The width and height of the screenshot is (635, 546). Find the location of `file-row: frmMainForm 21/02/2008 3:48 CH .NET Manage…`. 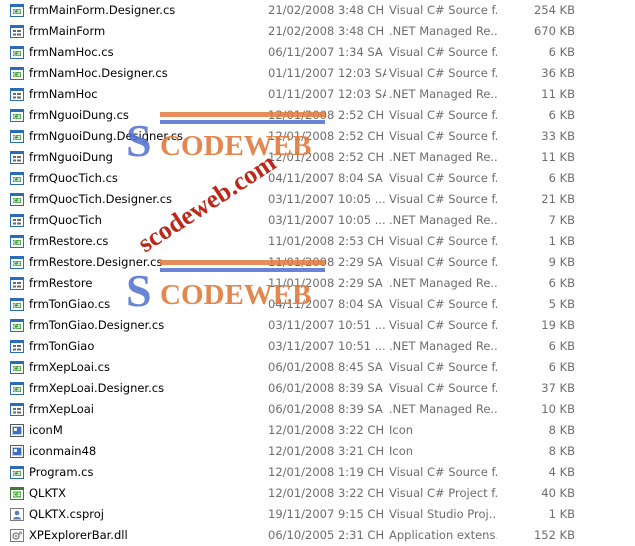

file-row: frmMainForm 21/02/2008 3:48 CH .NET Manage… is located at coordinates (317, 31).